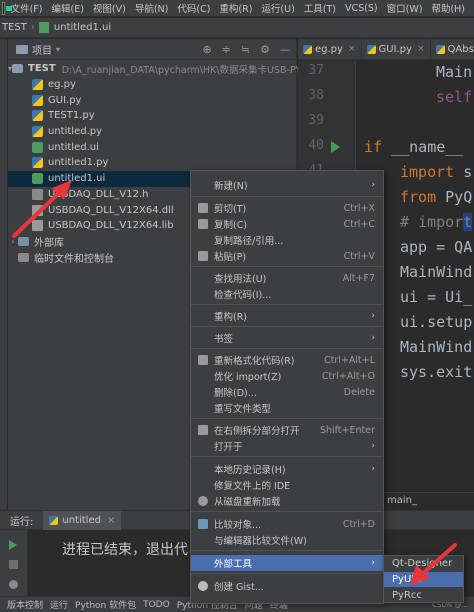  Describe the element at coordinates (65, 100) in the screenshot. I see `tree-file-label: GUI.py` at that location.